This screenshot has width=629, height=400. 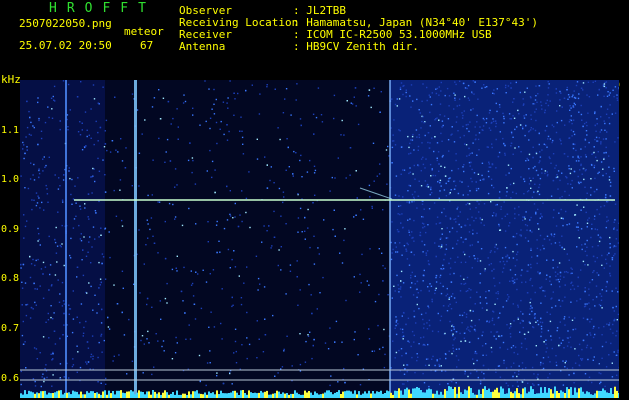 I want to click on filename: 2507022050.png, so click(x=65, y=23).